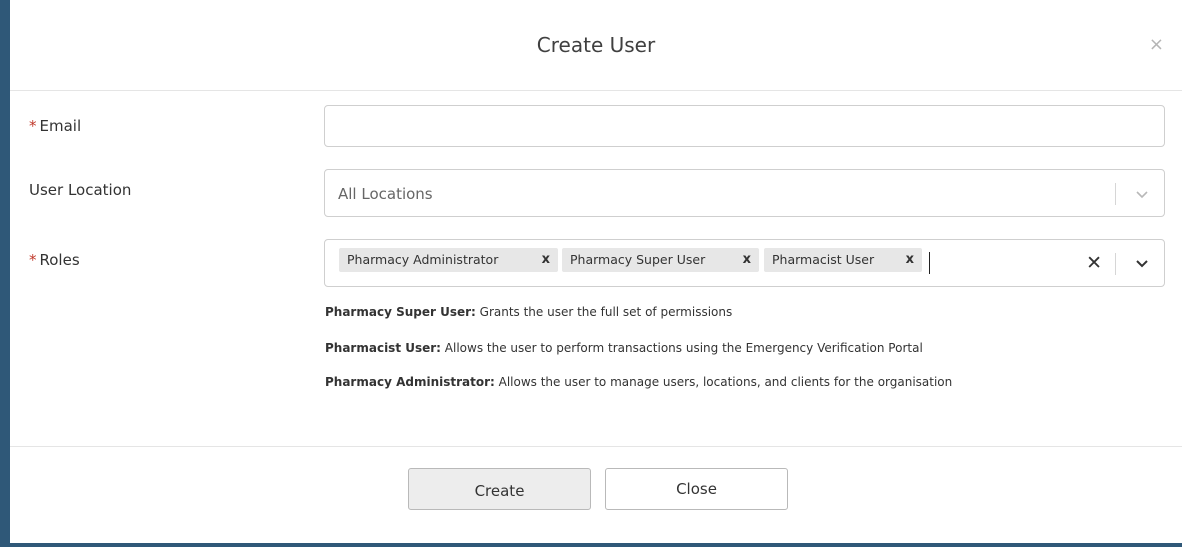  I want to click on role-chip: Pharmacy Administrator x, so click(448, 260).